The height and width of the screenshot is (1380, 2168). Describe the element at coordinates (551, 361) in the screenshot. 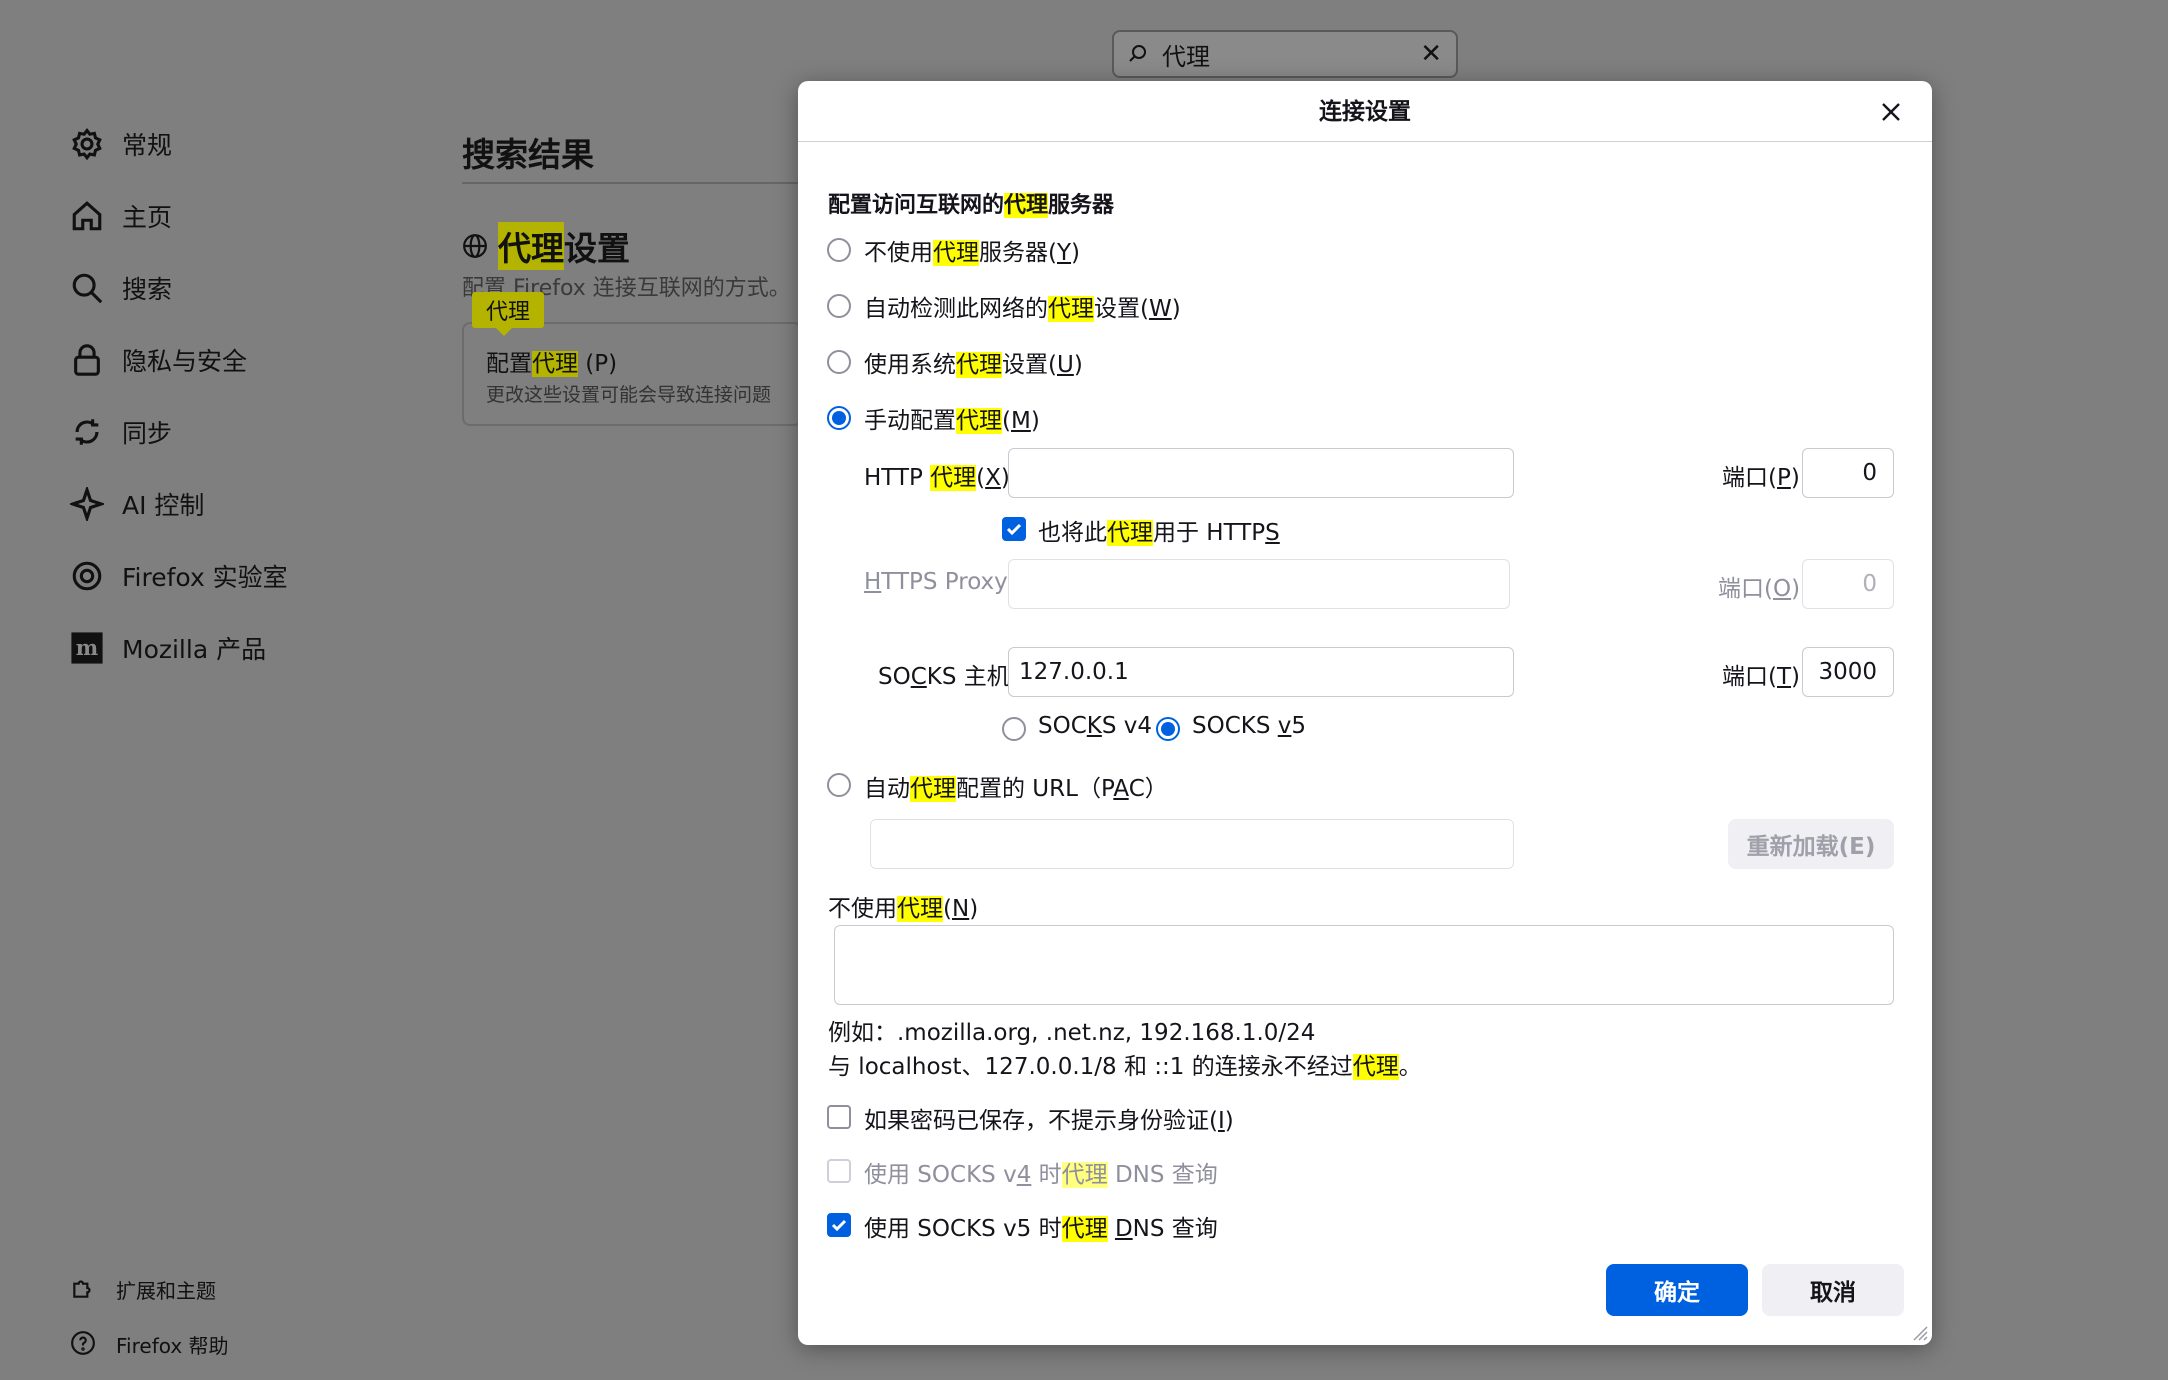

I see `configure-proxy-button: 配置代理 (P)` at that location.